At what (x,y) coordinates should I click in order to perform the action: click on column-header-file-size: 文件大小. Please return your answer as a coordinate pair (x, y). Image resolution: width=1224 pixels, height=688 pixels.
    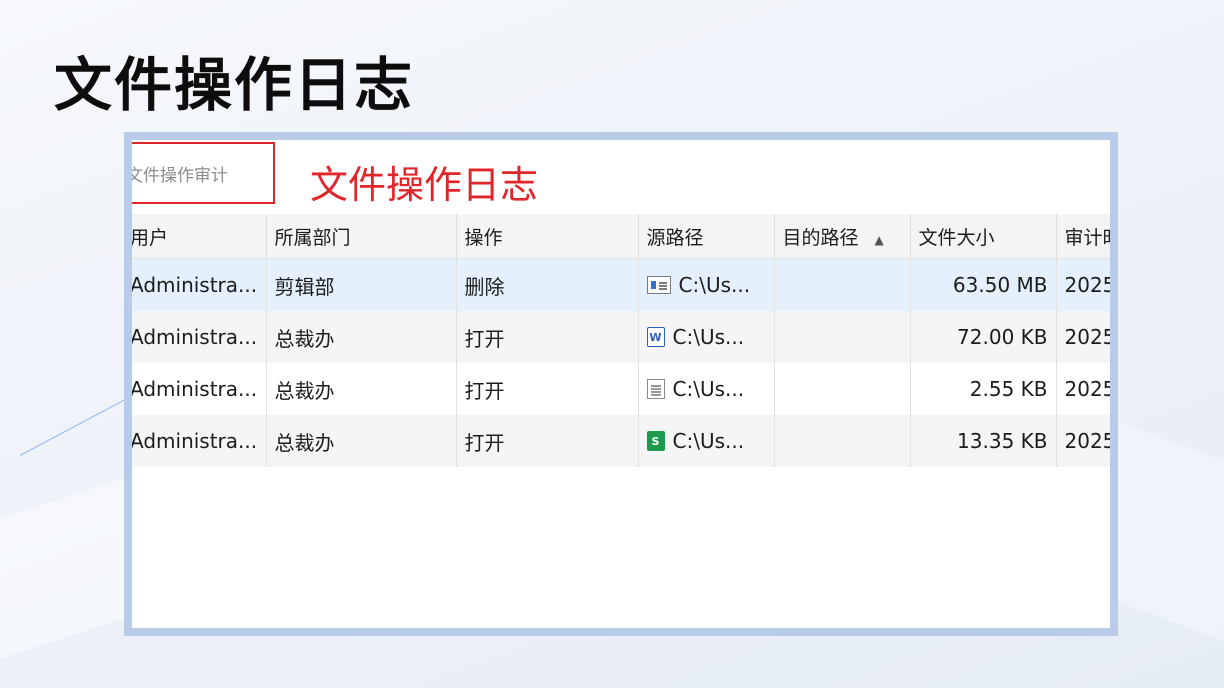
    Looking at the image, I should click on (983, 236).